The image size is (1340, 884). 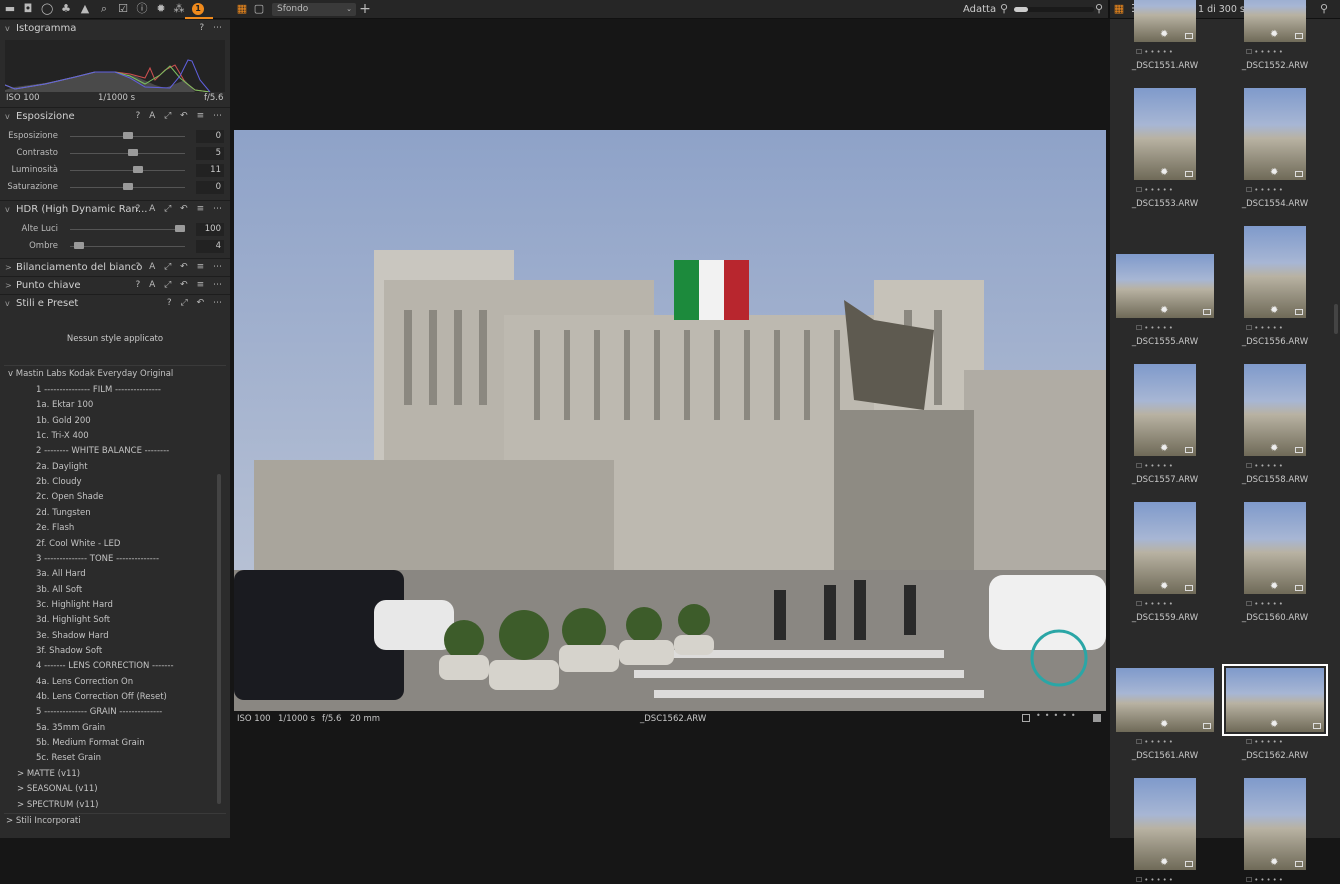 I want to click on zoom-slider, so click(x=1054, y=9).